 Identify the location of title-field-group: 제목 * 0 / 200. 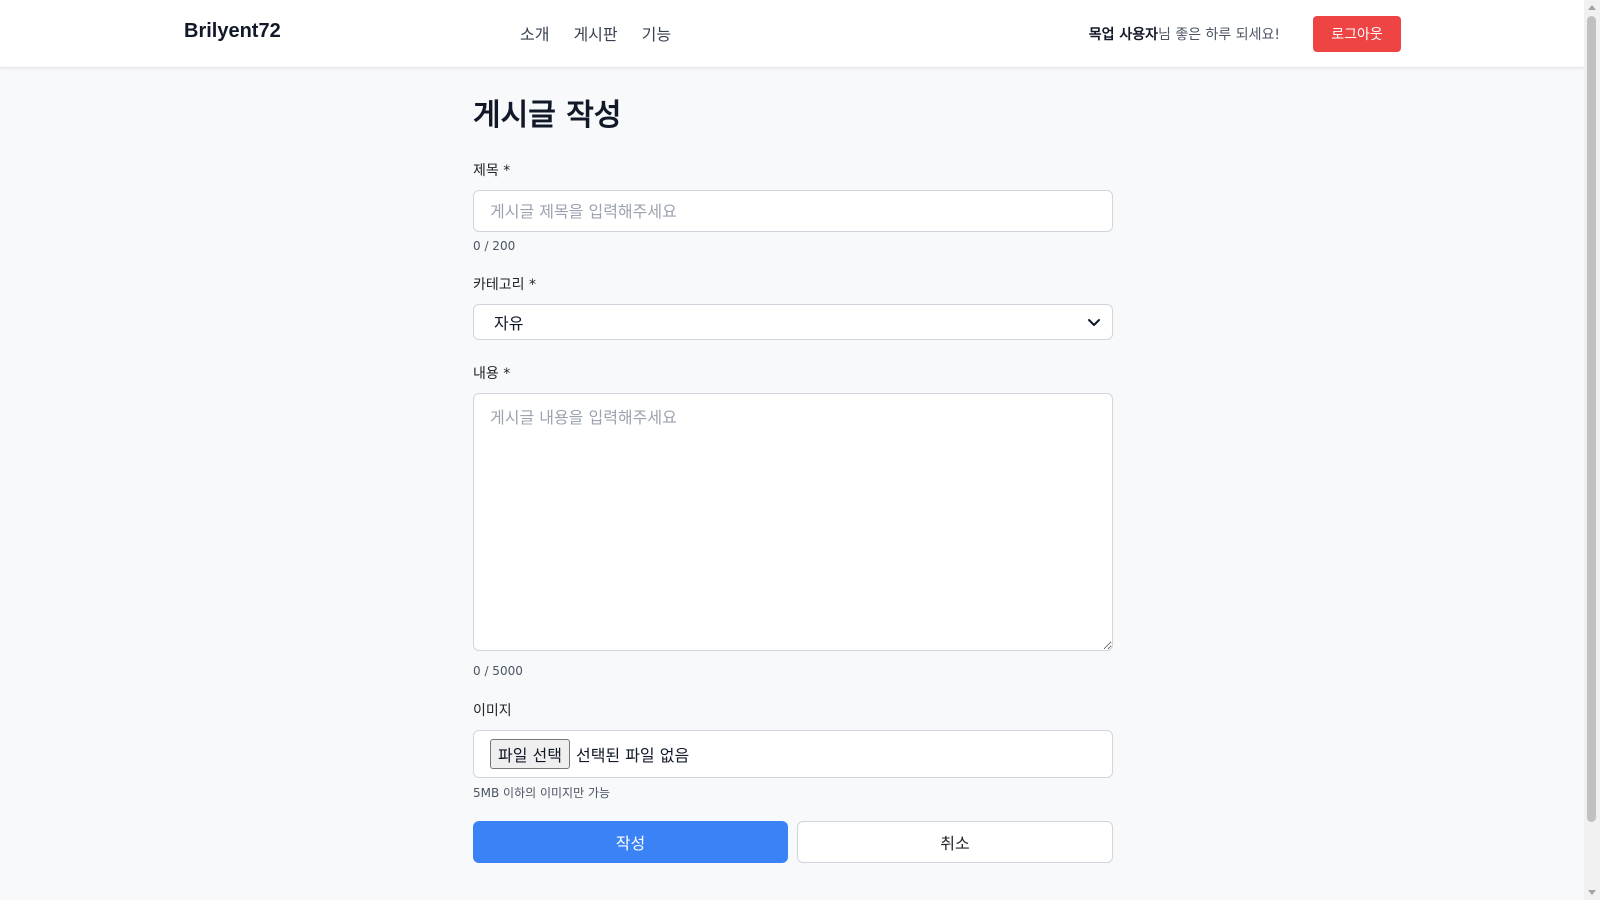
(793, 206).